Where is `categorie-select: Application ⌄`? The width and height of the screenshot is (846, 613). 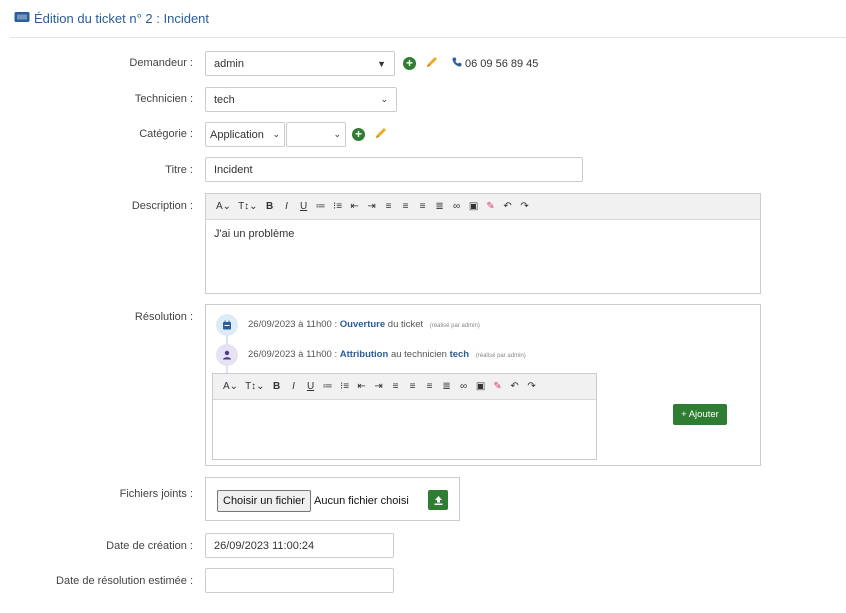
categorie-select: Application ⌄ is located at coordinates (245, 134).